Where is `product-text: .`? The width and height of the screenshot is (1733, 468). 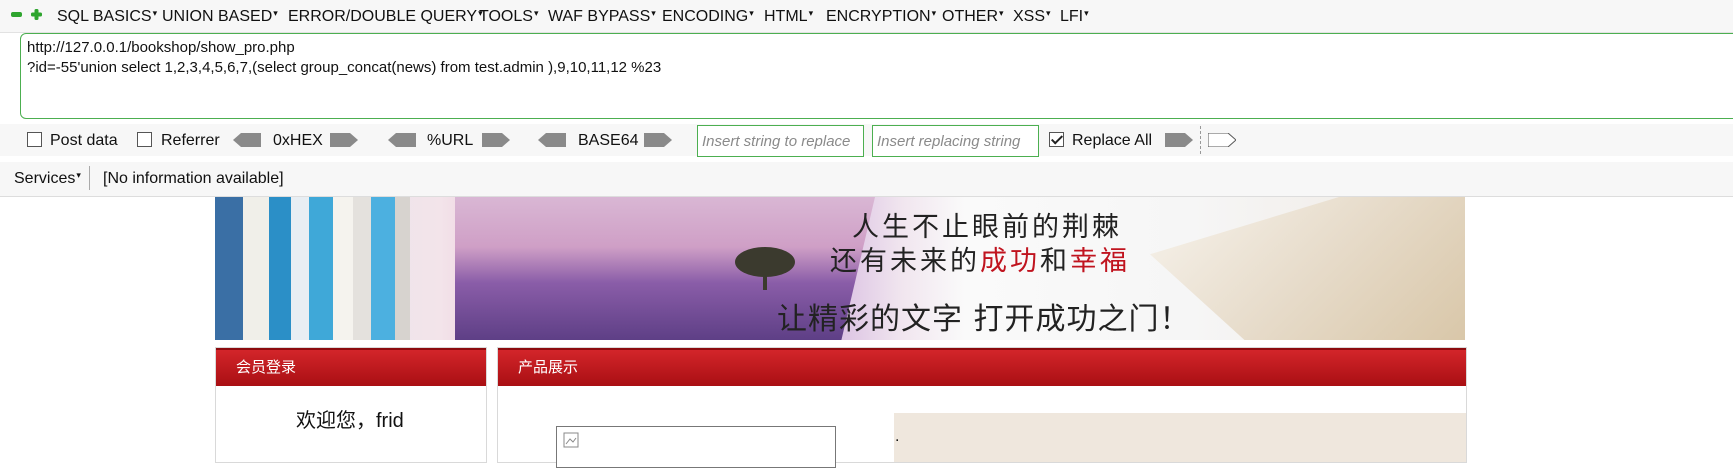
product-text: . is located at coordinates (897, 436).